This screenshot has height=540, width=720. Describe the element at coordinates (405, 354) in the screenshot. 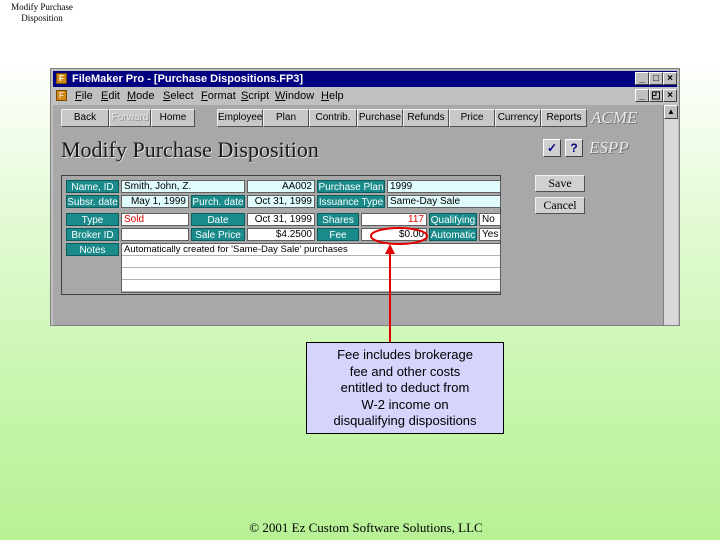

I see `callout-line: Fee includes brokerage` at that location.